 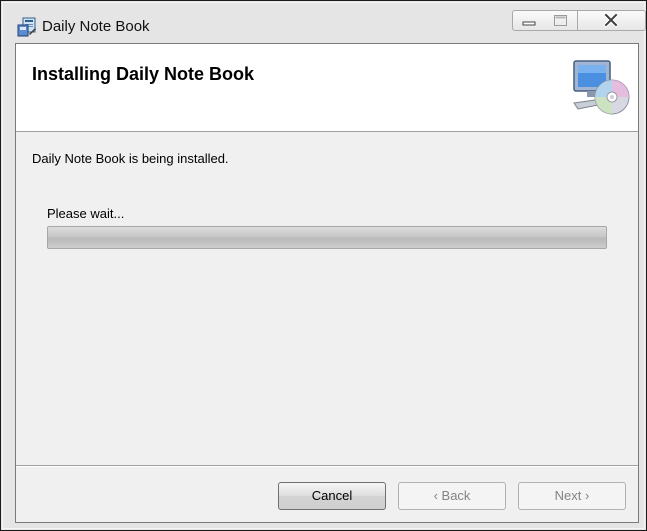 What do you see at coordinates (587, 495) in the screenshot?
I see `chevron-right-icon: ›` at bounding box center [587, 495].